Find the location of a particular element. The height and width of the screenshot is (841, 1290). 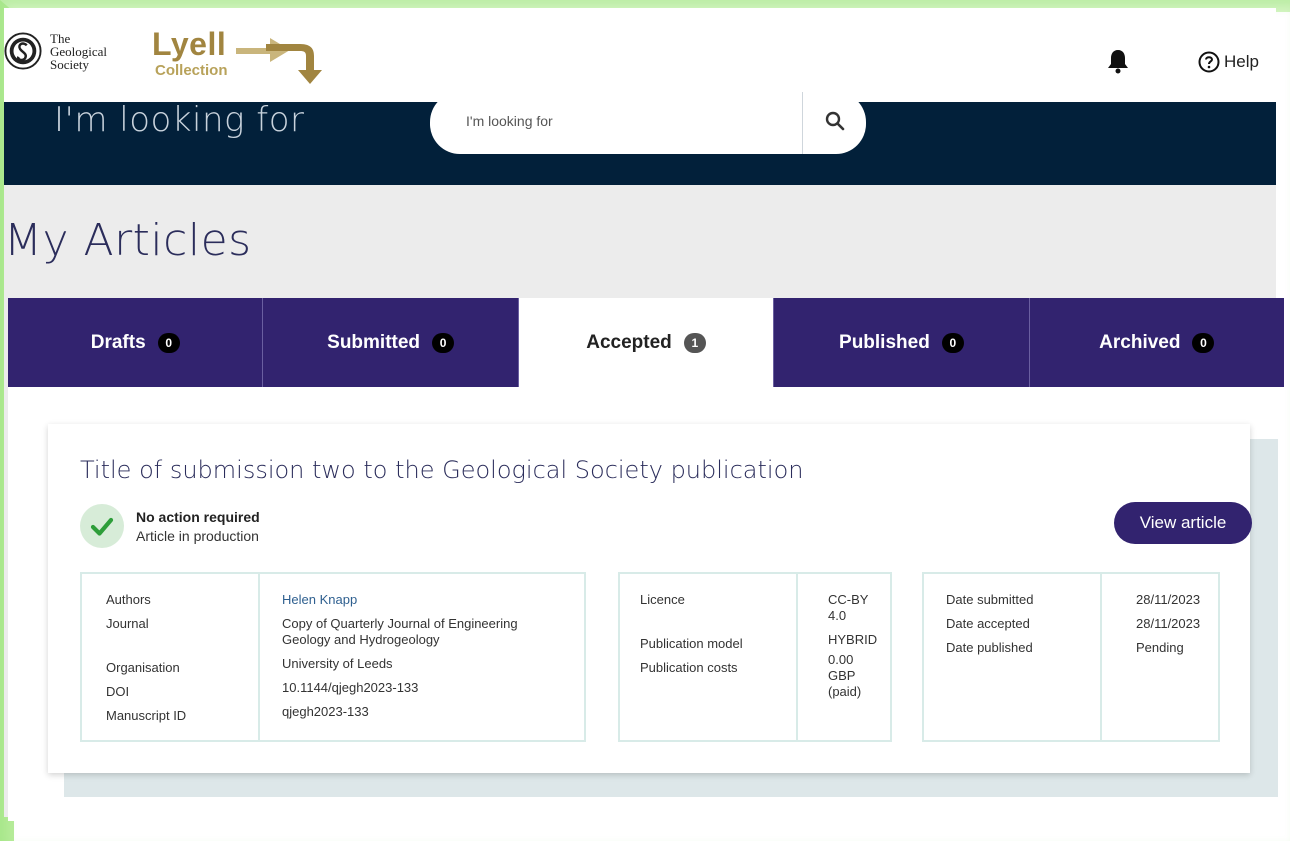

model-value: HYBRID is located at coordinates (853, 639).